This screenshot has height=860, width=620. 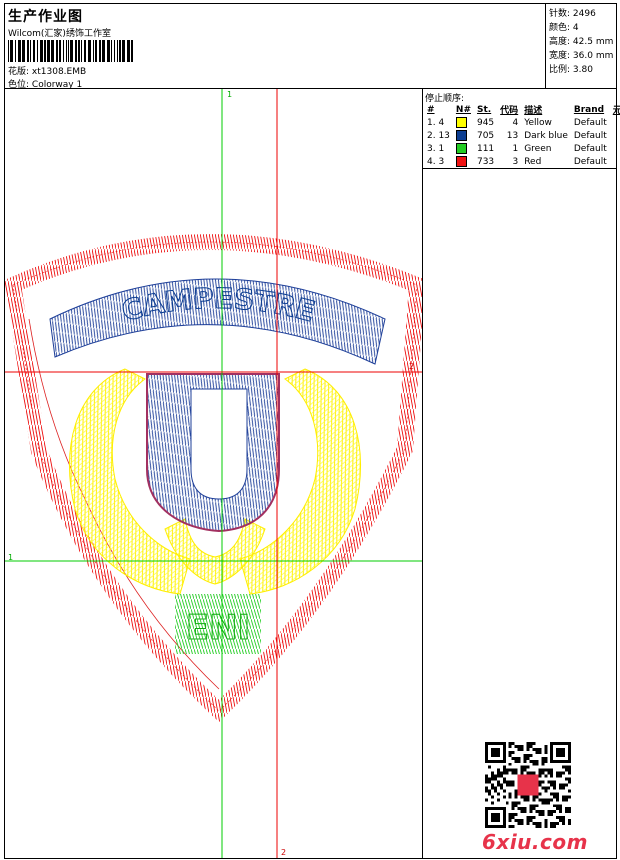 I want to click on table-row: 4. 3 733 3 Red Default, so click(x=517, y=161).